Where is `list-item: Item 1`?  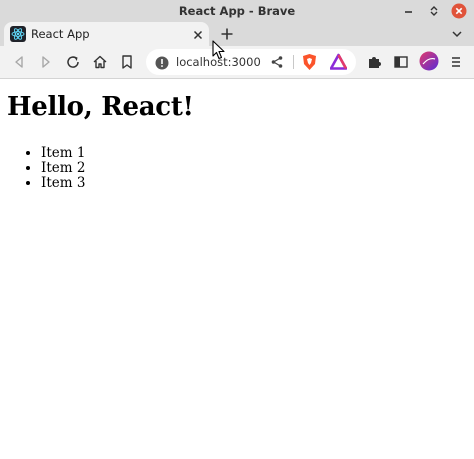
list-item: Item 1 is located at coordinates (63, 153).